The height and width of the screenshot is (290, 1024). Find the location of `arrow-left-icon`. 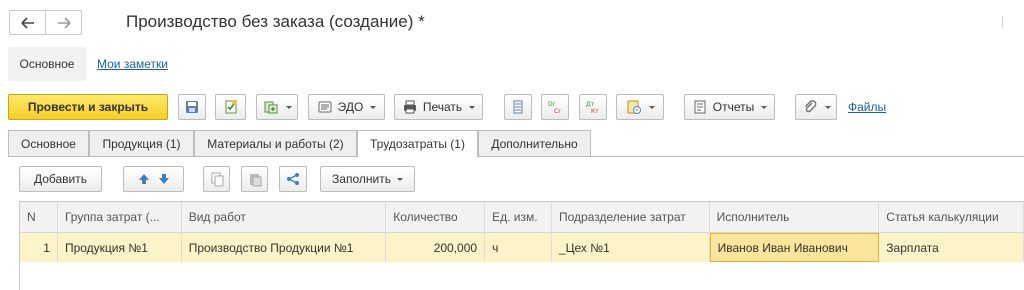

arrow-left-icon is located at coordinates (27, 22).